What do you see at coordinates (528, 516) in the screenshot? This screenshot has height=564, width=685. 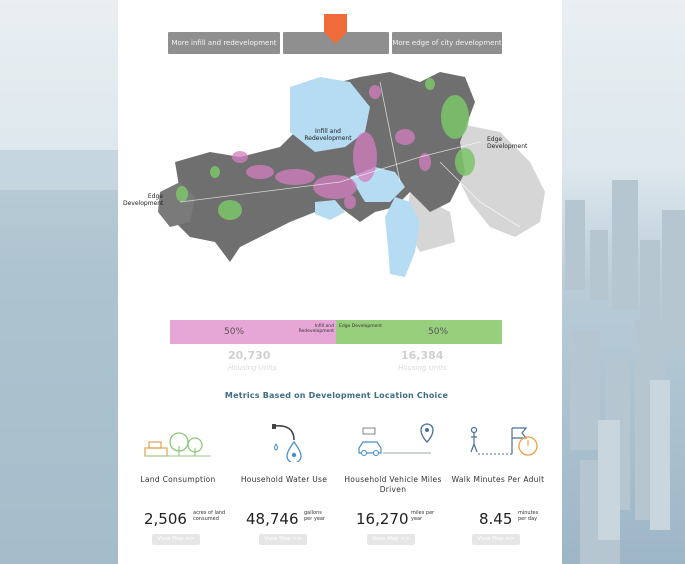 I see `metric-unit-walk: minutes per day` at bounding box center [528, 516].